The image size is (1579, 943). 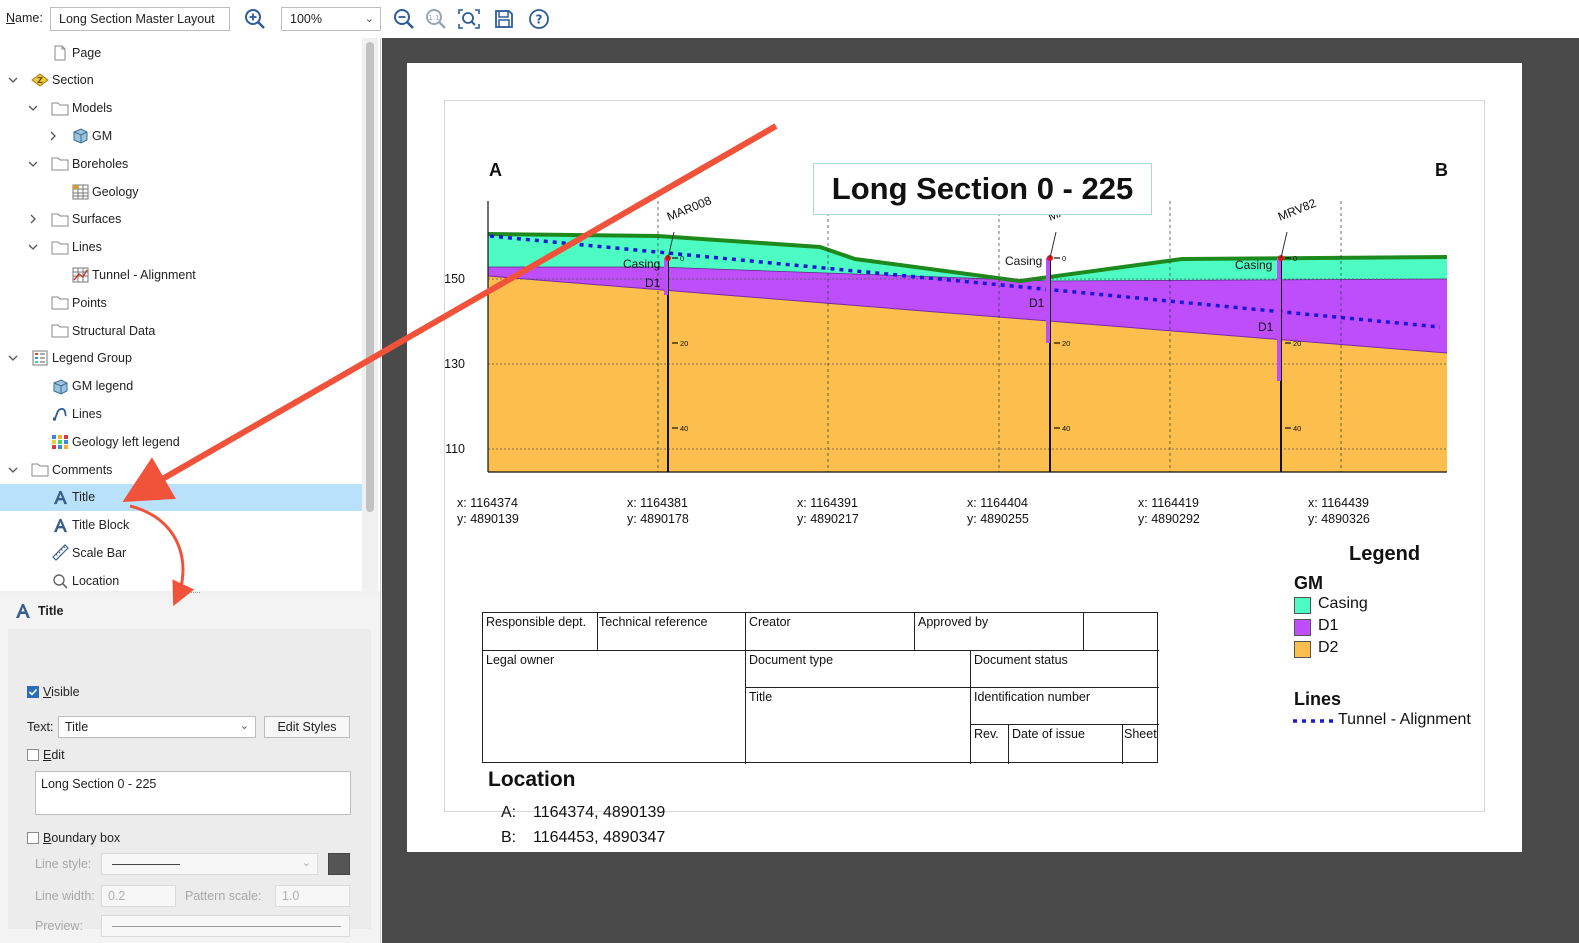 What do you see at coordinates (791, 660) in the screenshot?
I see `tb-document-type: Document type` at bounding box center [791, 660].